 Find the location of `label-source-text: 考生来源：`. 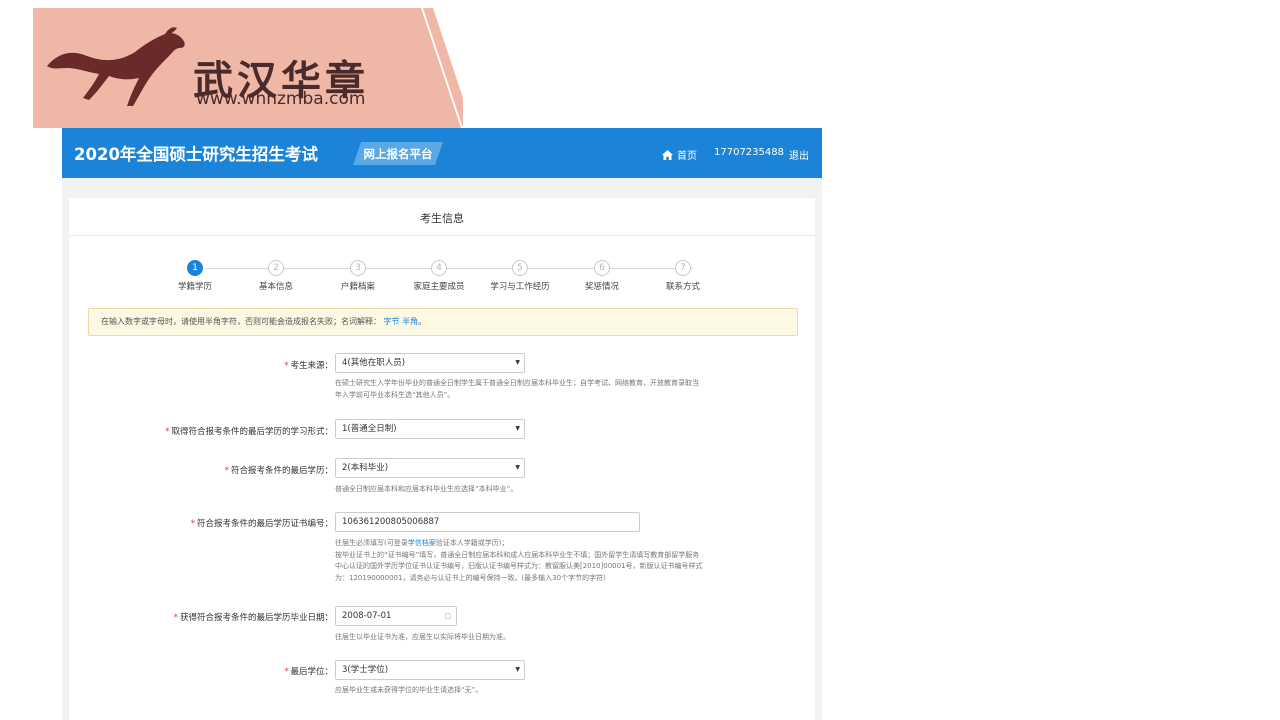

label-source-text: 考生来源： is located at coordinates (311, 366).